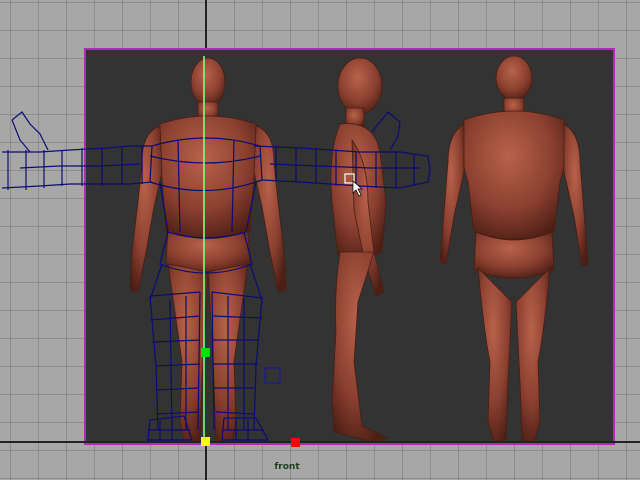 This screenshot has width=640, height=480. Describe the element at coordinates (205, 441) in the screenshot. I see `pivot-handle` at that location.